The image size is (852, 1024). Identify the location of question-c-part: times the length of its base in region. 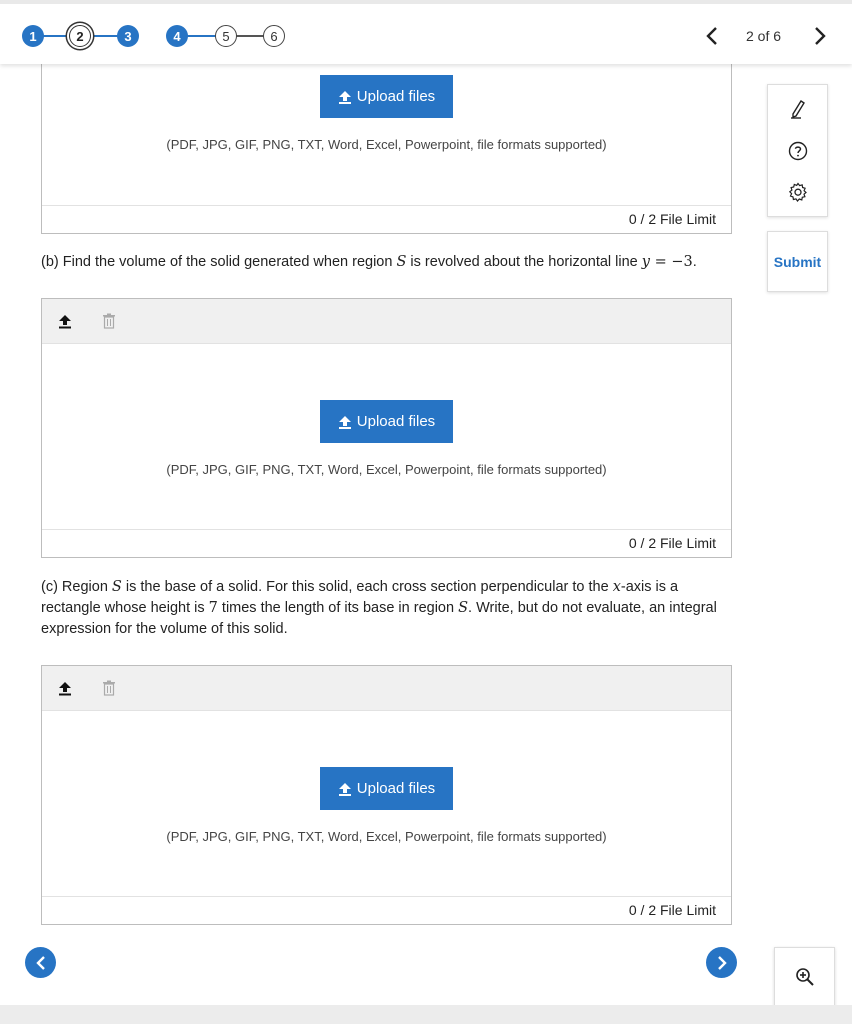
(338, 608).